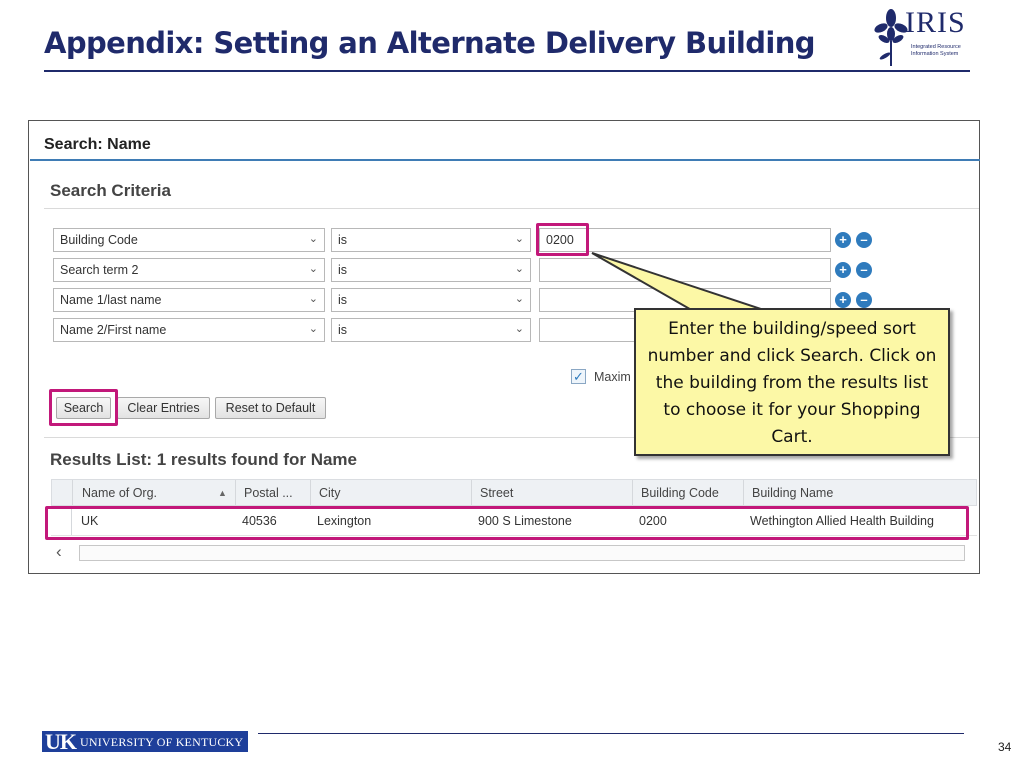 The height and width of the screenshot is (768, 1024). I want to click on value-input, so click(685, 270).